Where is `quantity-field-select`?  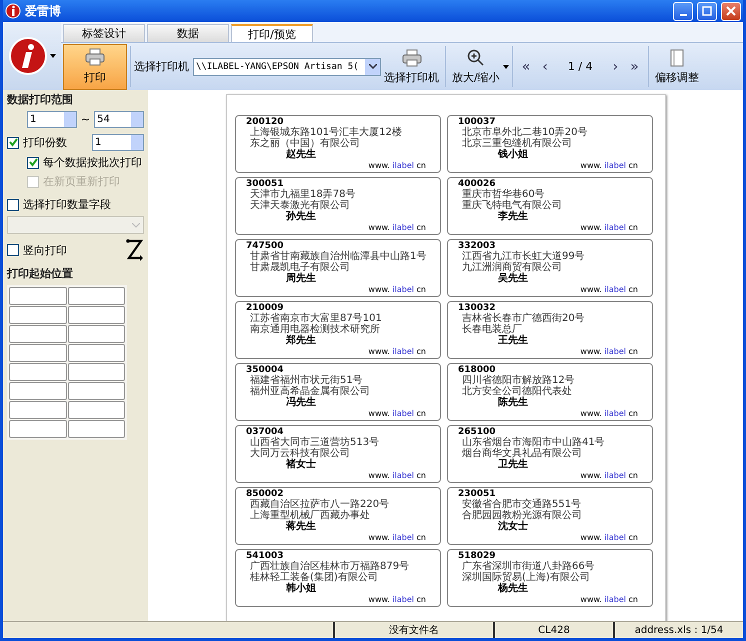 quantity-field-select is located at coordinates (75, 225).